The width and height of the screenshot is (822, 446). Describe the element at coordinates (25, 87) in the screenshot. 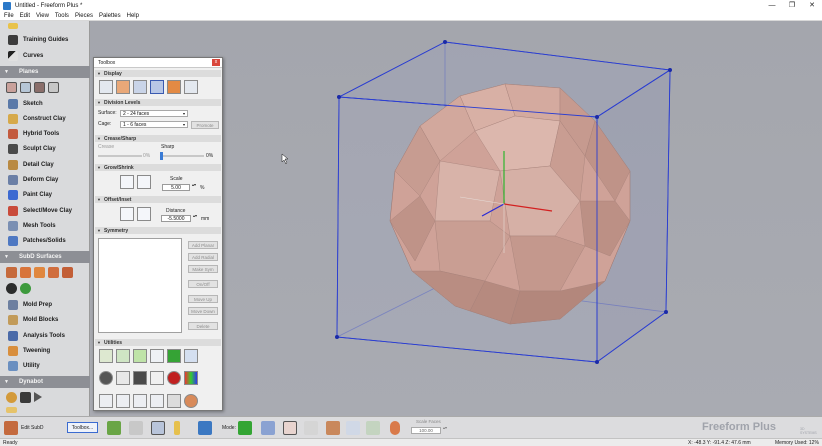

I see `plane-xy-icon` at that location.